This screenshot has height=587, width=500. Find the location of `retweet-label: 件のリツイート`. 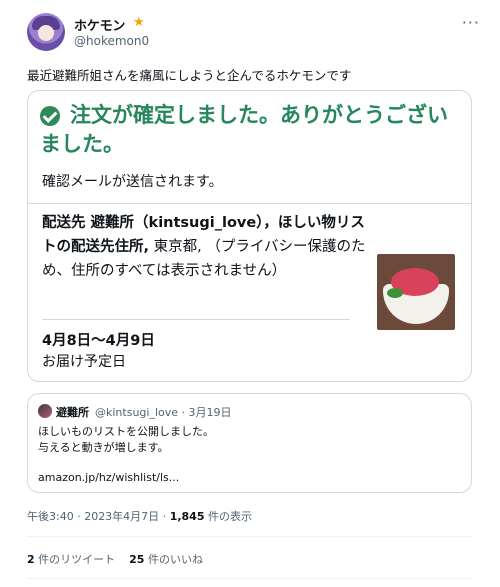

retweet-label: 件のリツイート is located at coordinates (75, 559).